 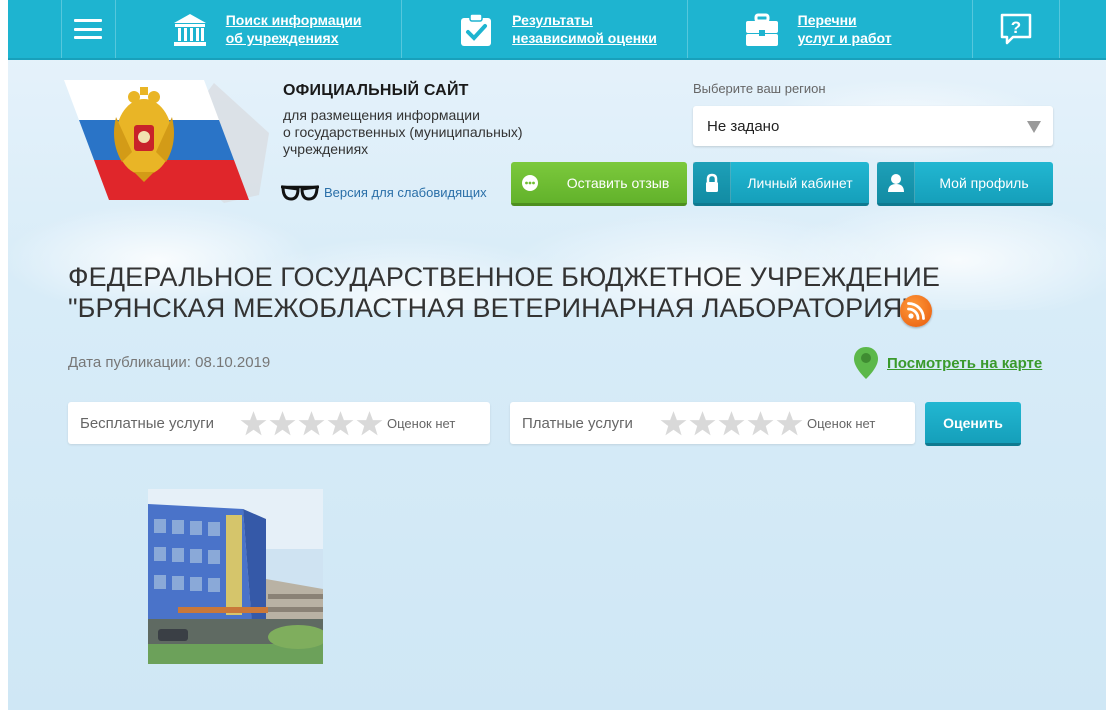 I want to click on paid-services-rating: Платные услуги Оценок нет, so click(x=712, y=423).